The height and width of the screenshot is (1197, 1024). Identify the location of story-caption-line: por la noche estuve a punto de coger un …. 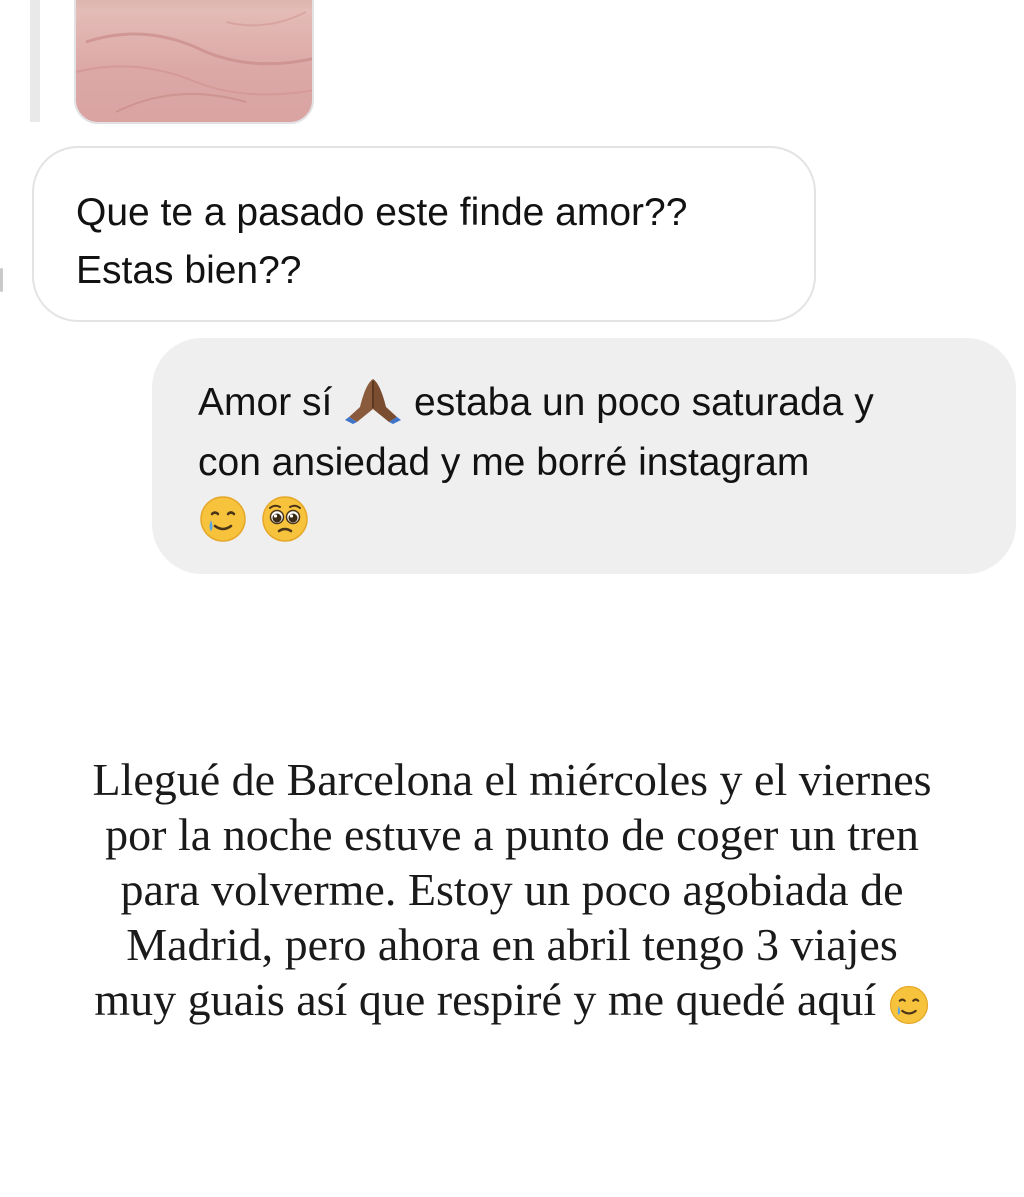
(512, 834).